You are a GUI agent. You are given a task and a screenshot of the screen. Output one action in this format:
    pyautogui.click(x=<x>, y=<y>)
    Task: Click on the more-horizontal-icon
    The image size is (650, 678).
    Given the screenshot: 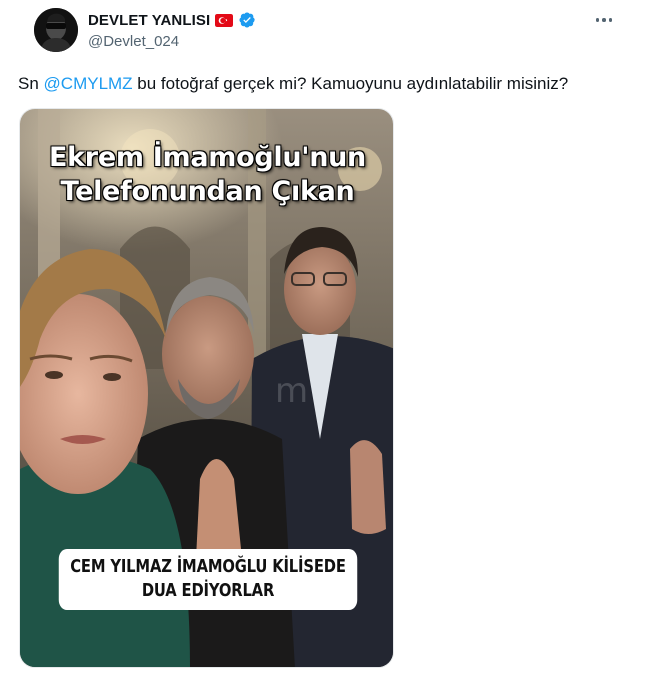 What is the action you would take?
    pyautogui.click(x=597, y=20)
    